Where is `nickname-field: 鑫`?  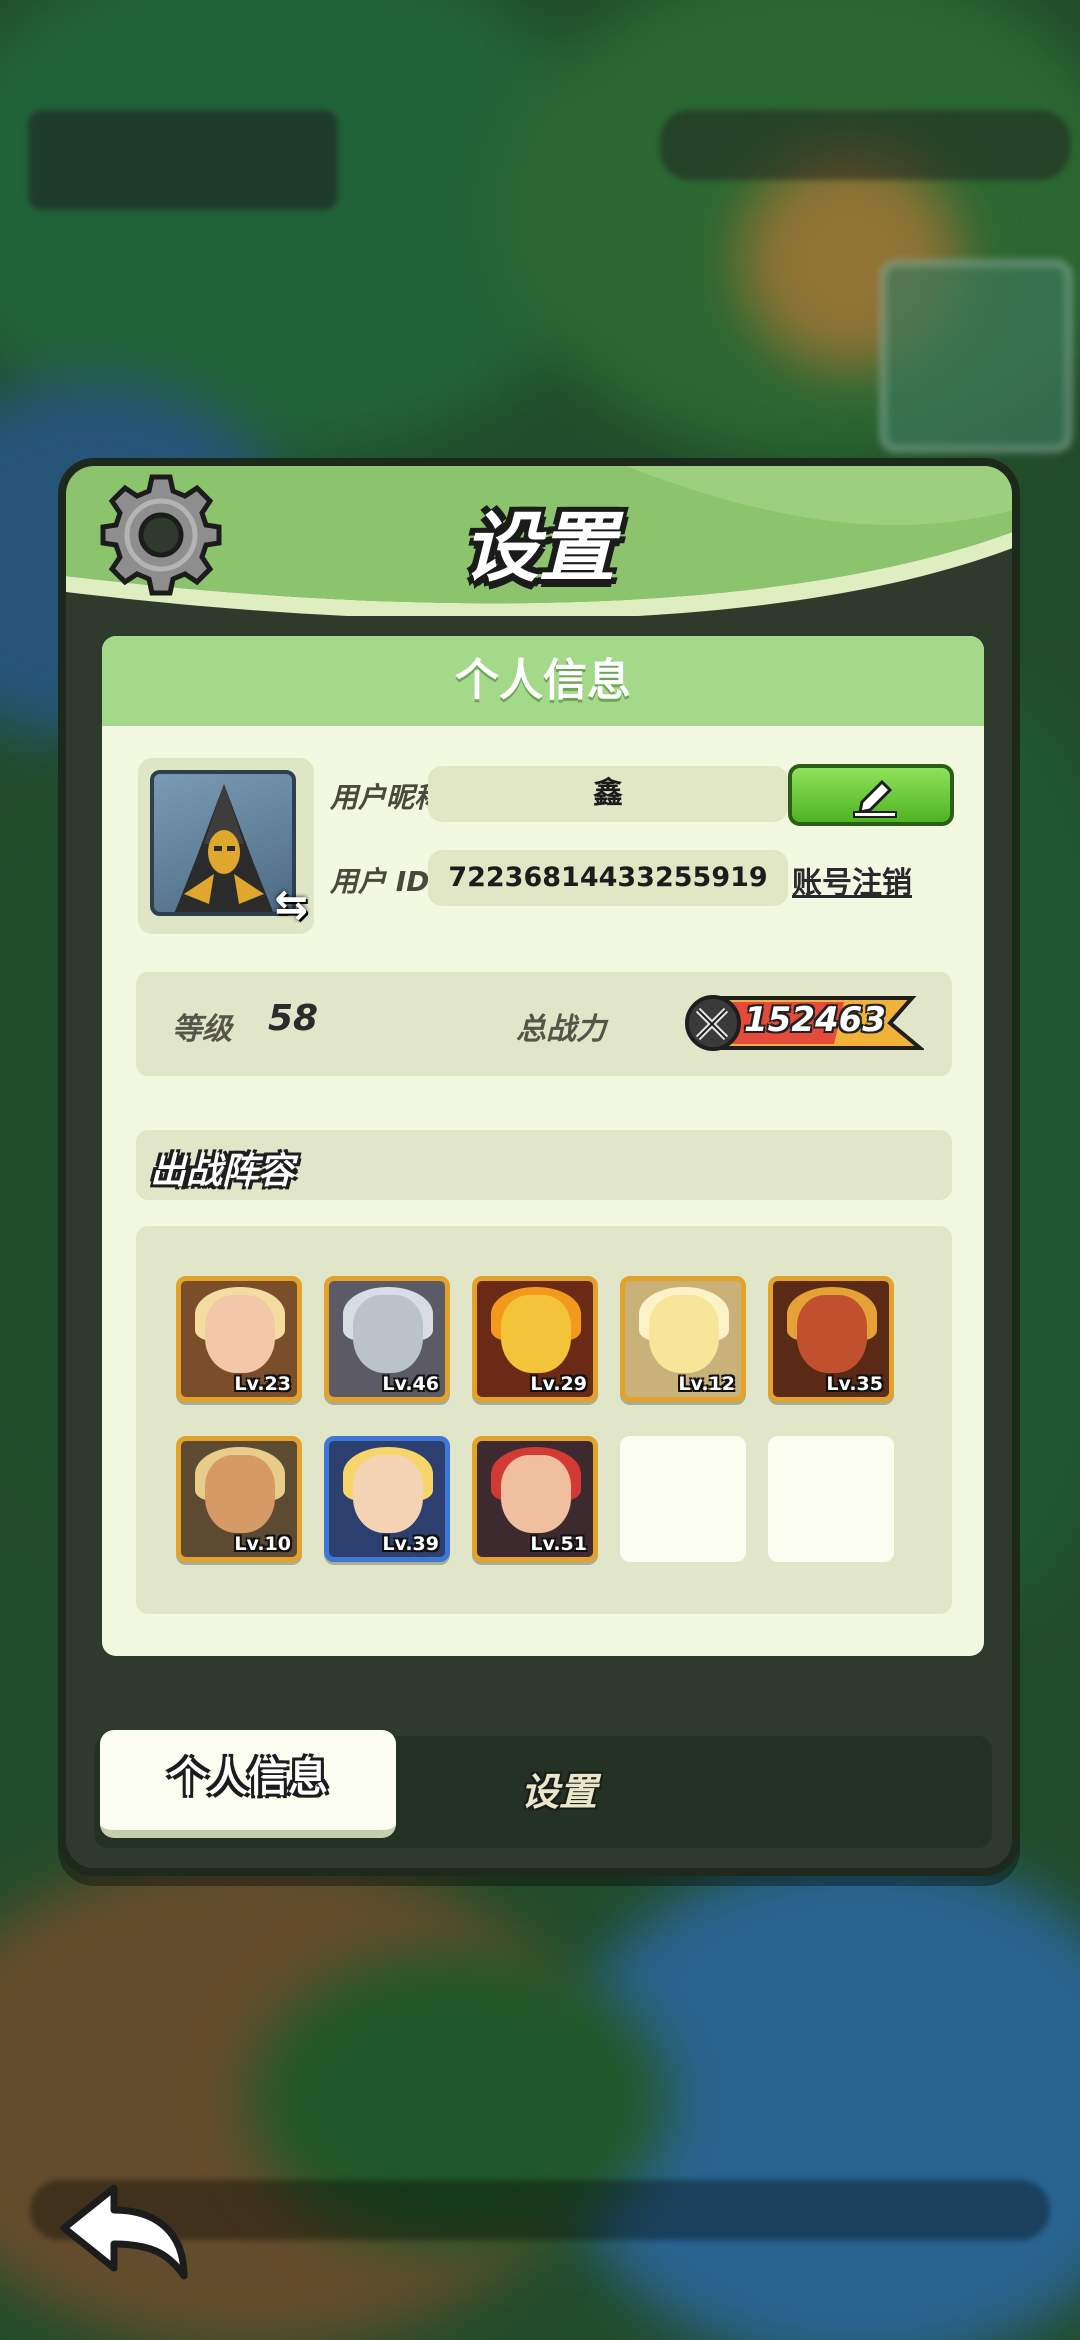
nickname-field: 鑫 is located at coordinates (608, 794).